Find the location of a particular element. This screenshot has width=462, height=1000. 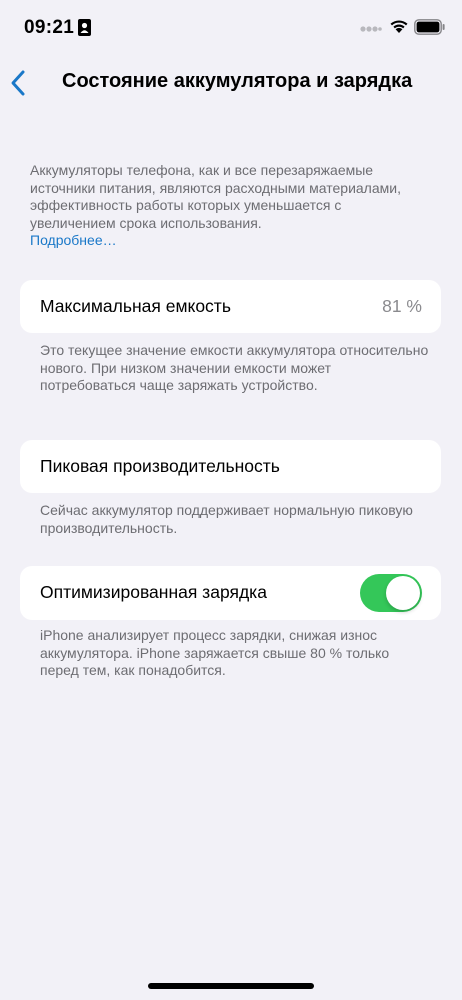

battery-icon is located at coordinates (429, 27).